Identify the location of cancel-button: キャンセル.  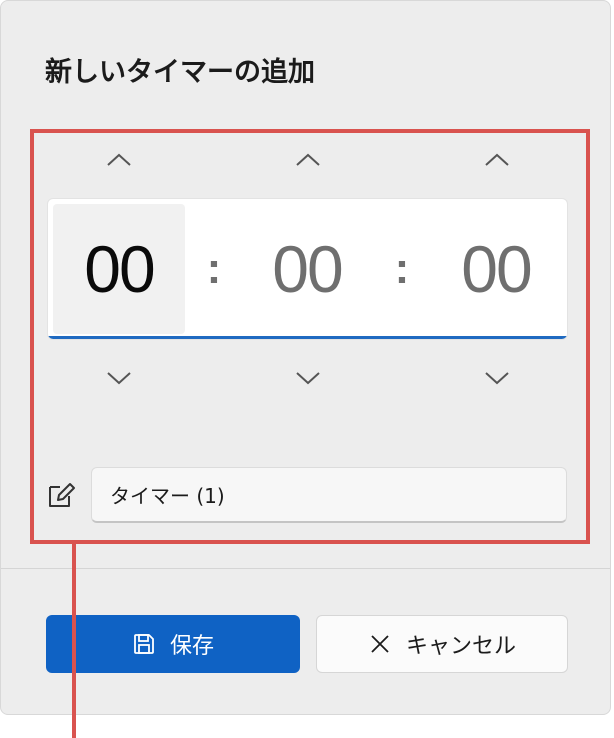
(442, 644).